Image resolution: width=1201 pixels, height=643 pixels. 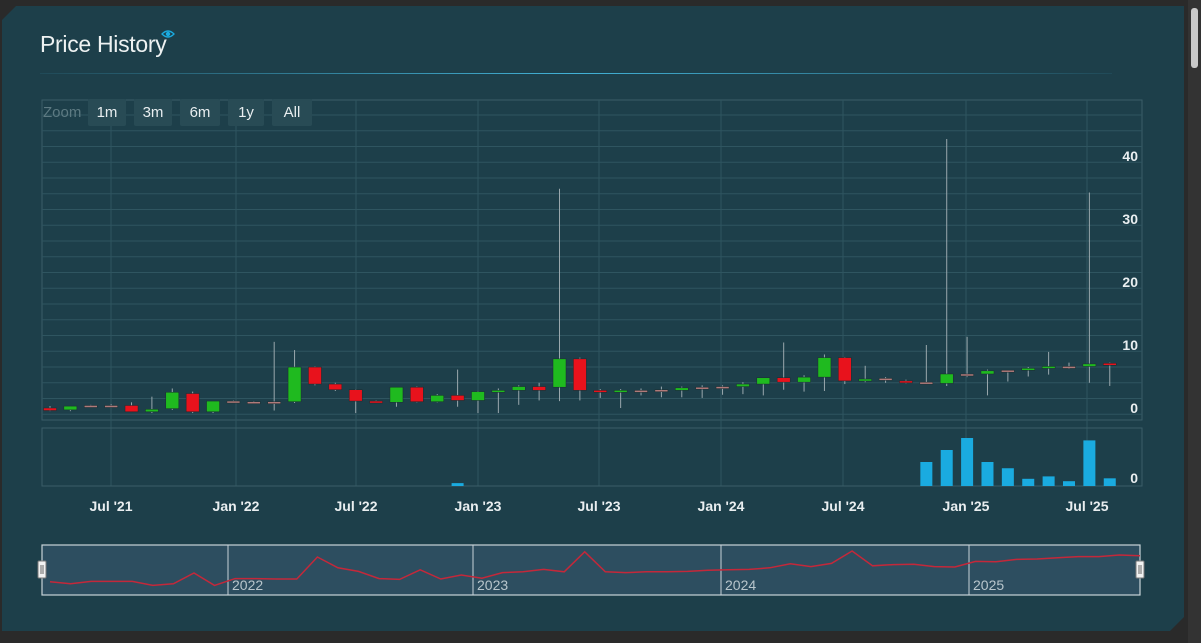 I want to click on y-tick-label: 40, so click(x=1130, y=156).